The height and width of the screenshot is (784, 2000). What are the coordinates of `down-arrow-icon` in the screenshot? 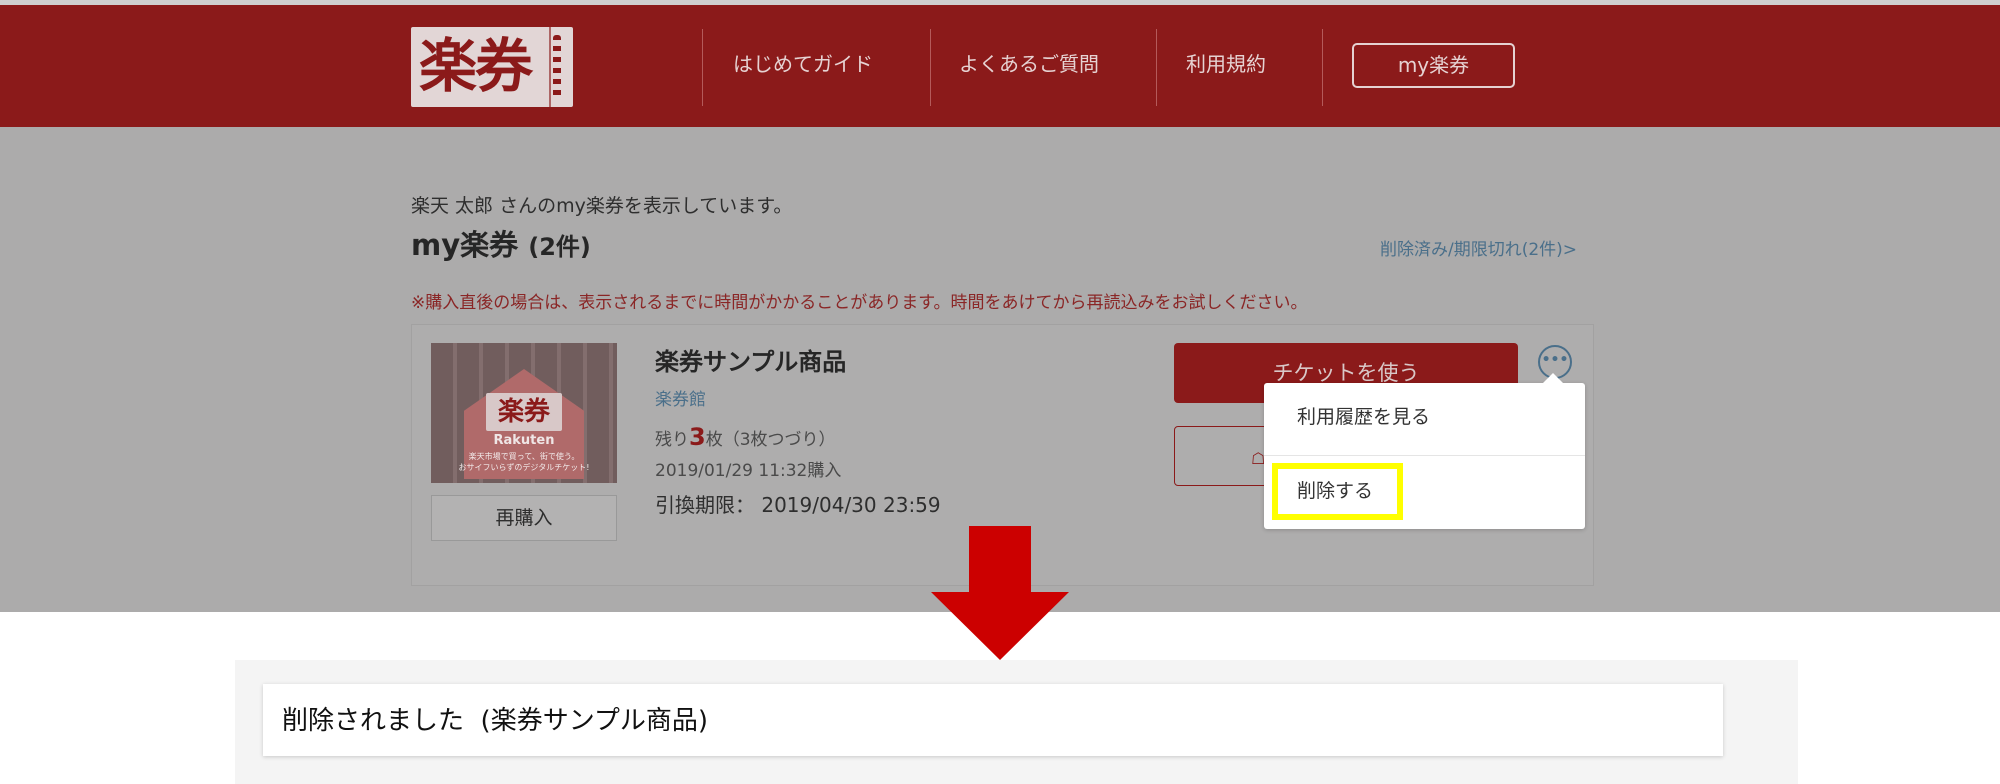 It's located at (1000, 593).